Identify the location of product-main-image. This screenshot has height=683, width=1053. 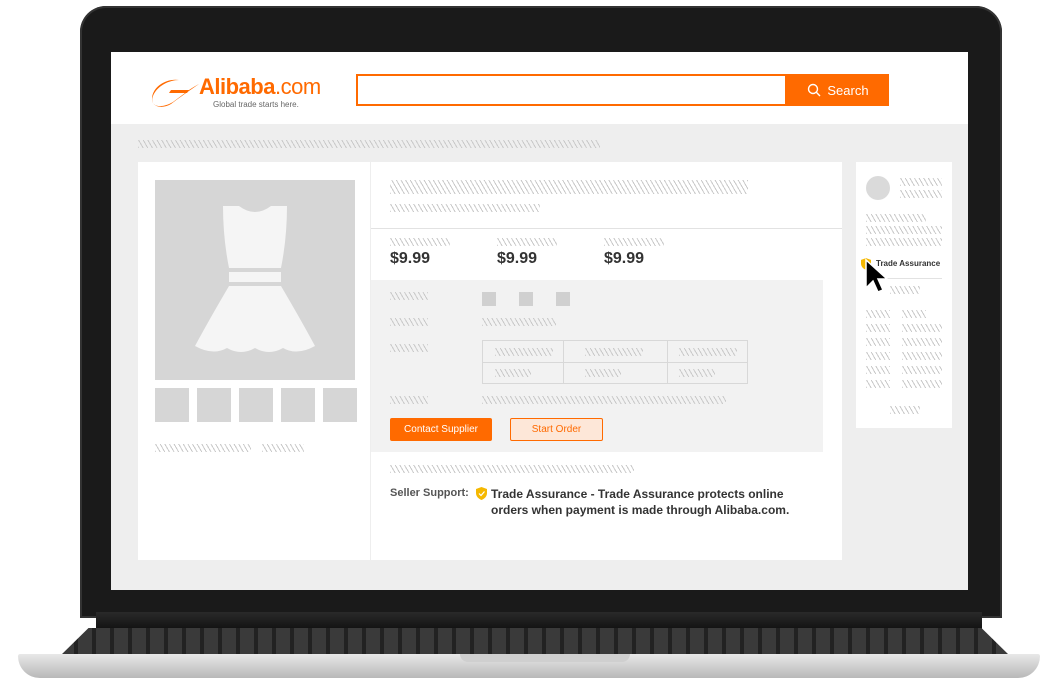
(255, 280).